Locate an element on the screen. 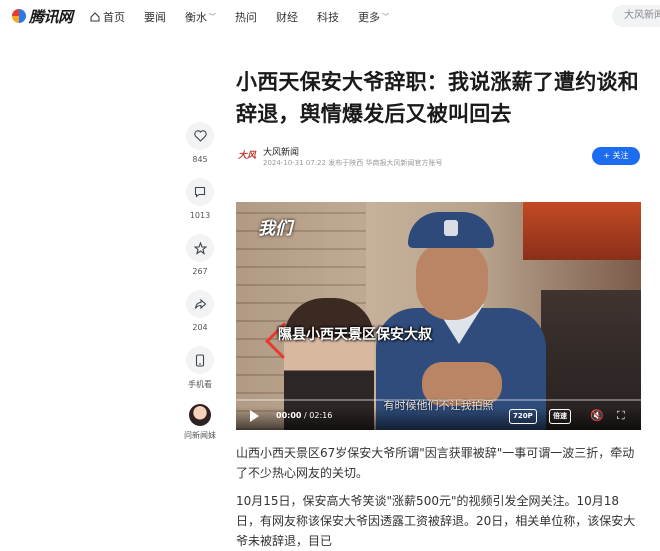 The width and height of the screenshot is (660, 551). video-time: 00:00 / 02:16 is located at coordinates (304, 415).